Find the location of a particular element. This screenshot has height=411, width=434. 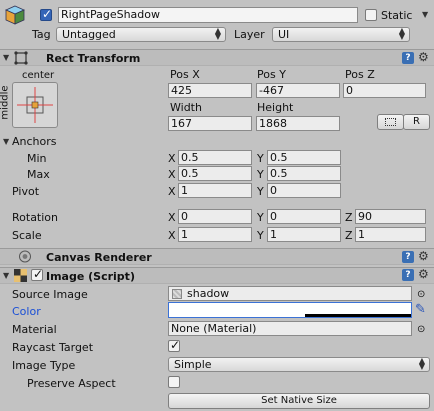

gameobject-icon is located at coordinates (15, 15).